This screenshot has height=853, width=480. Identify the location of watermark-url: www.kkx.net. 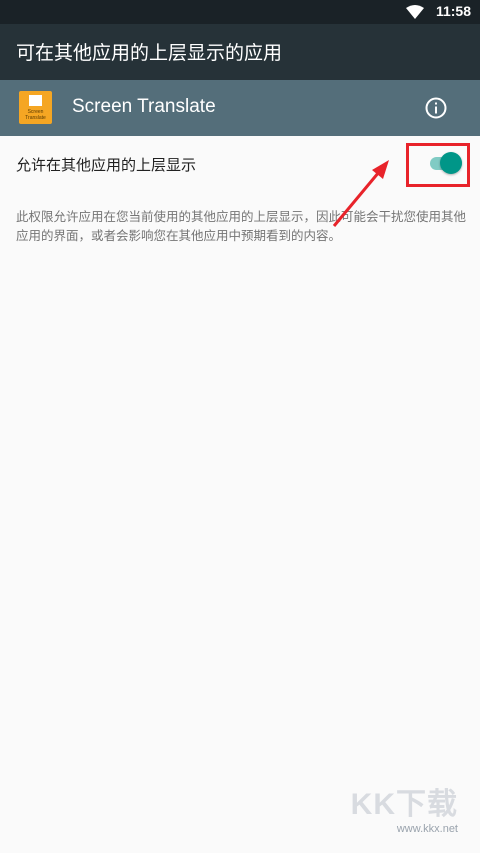
(427, 829).